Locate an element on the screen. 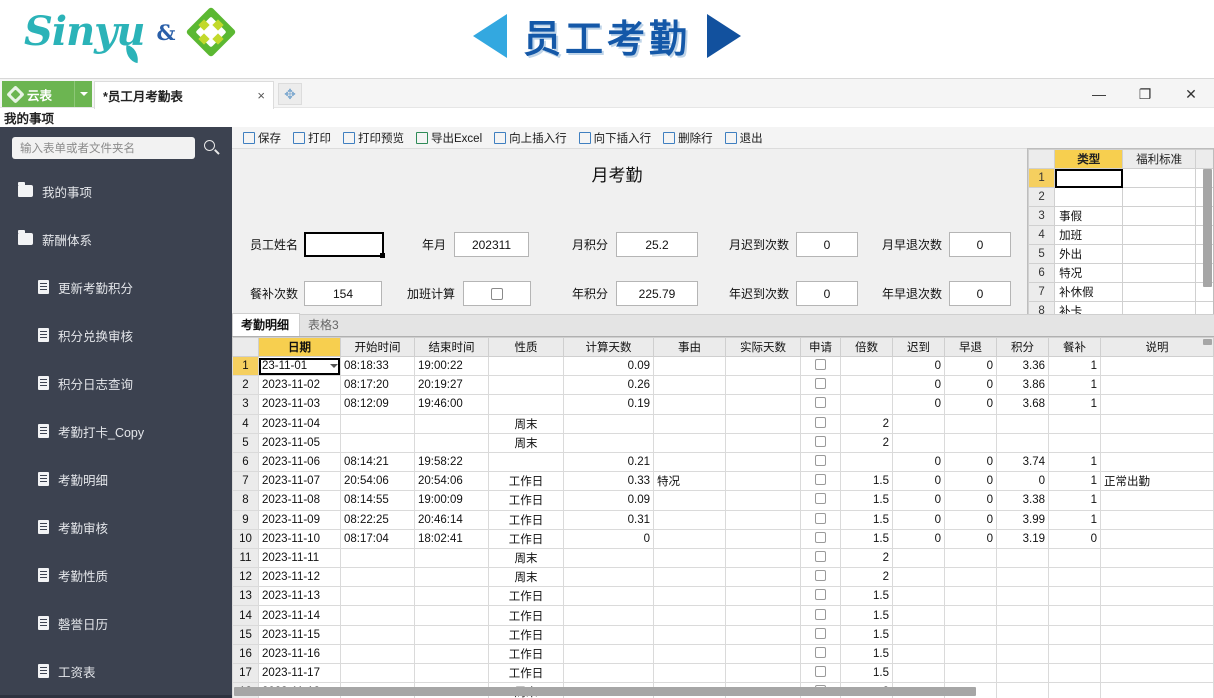 This screenshot has height=698, width=1214. toolbar-button-5: 向下插入行 is located at coordinates (615, 138).